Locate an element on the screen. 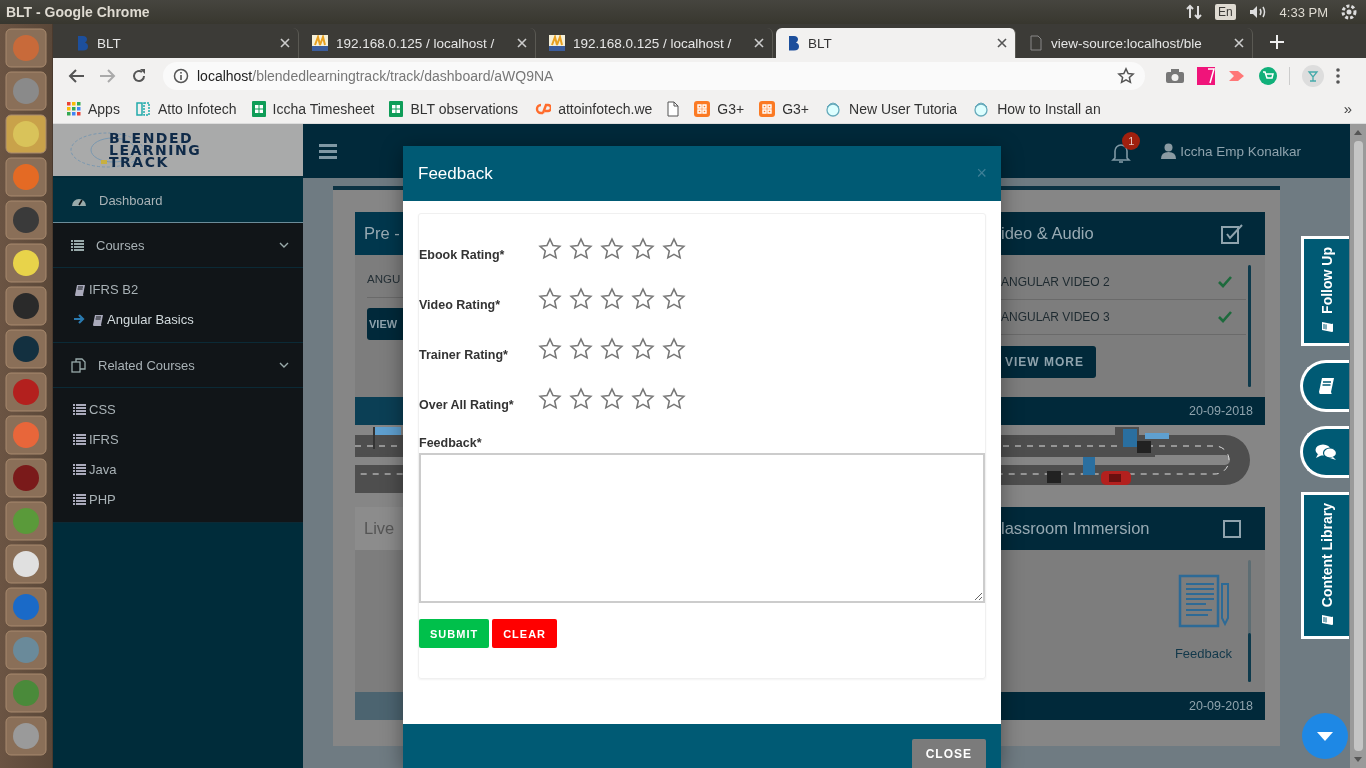 The width and height of the screenshot is (1366, 768). view-more-button: VIEW MORE is located at coordinates (1048, 362).